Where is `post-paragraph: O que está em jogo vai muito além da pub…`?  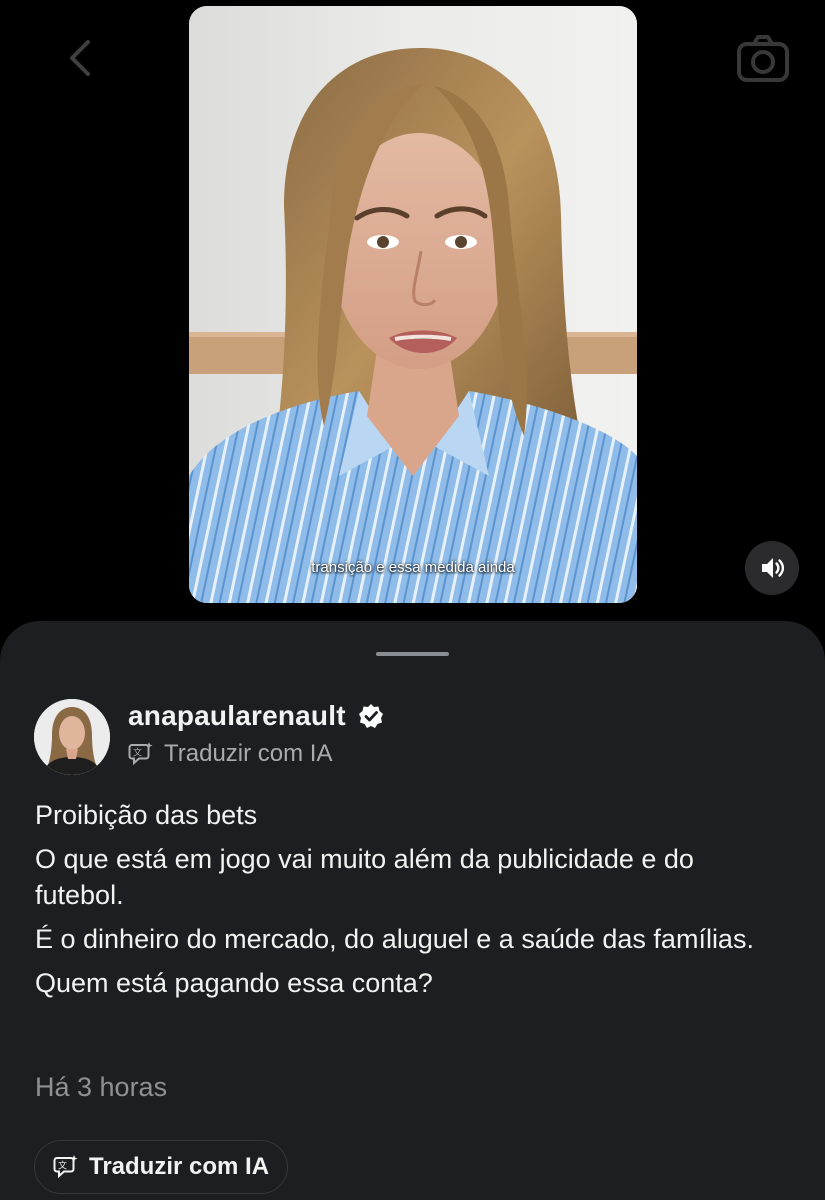 post-paragraph: O que está em jogo vai muito além da pub… is located at coordinates (364, 877).